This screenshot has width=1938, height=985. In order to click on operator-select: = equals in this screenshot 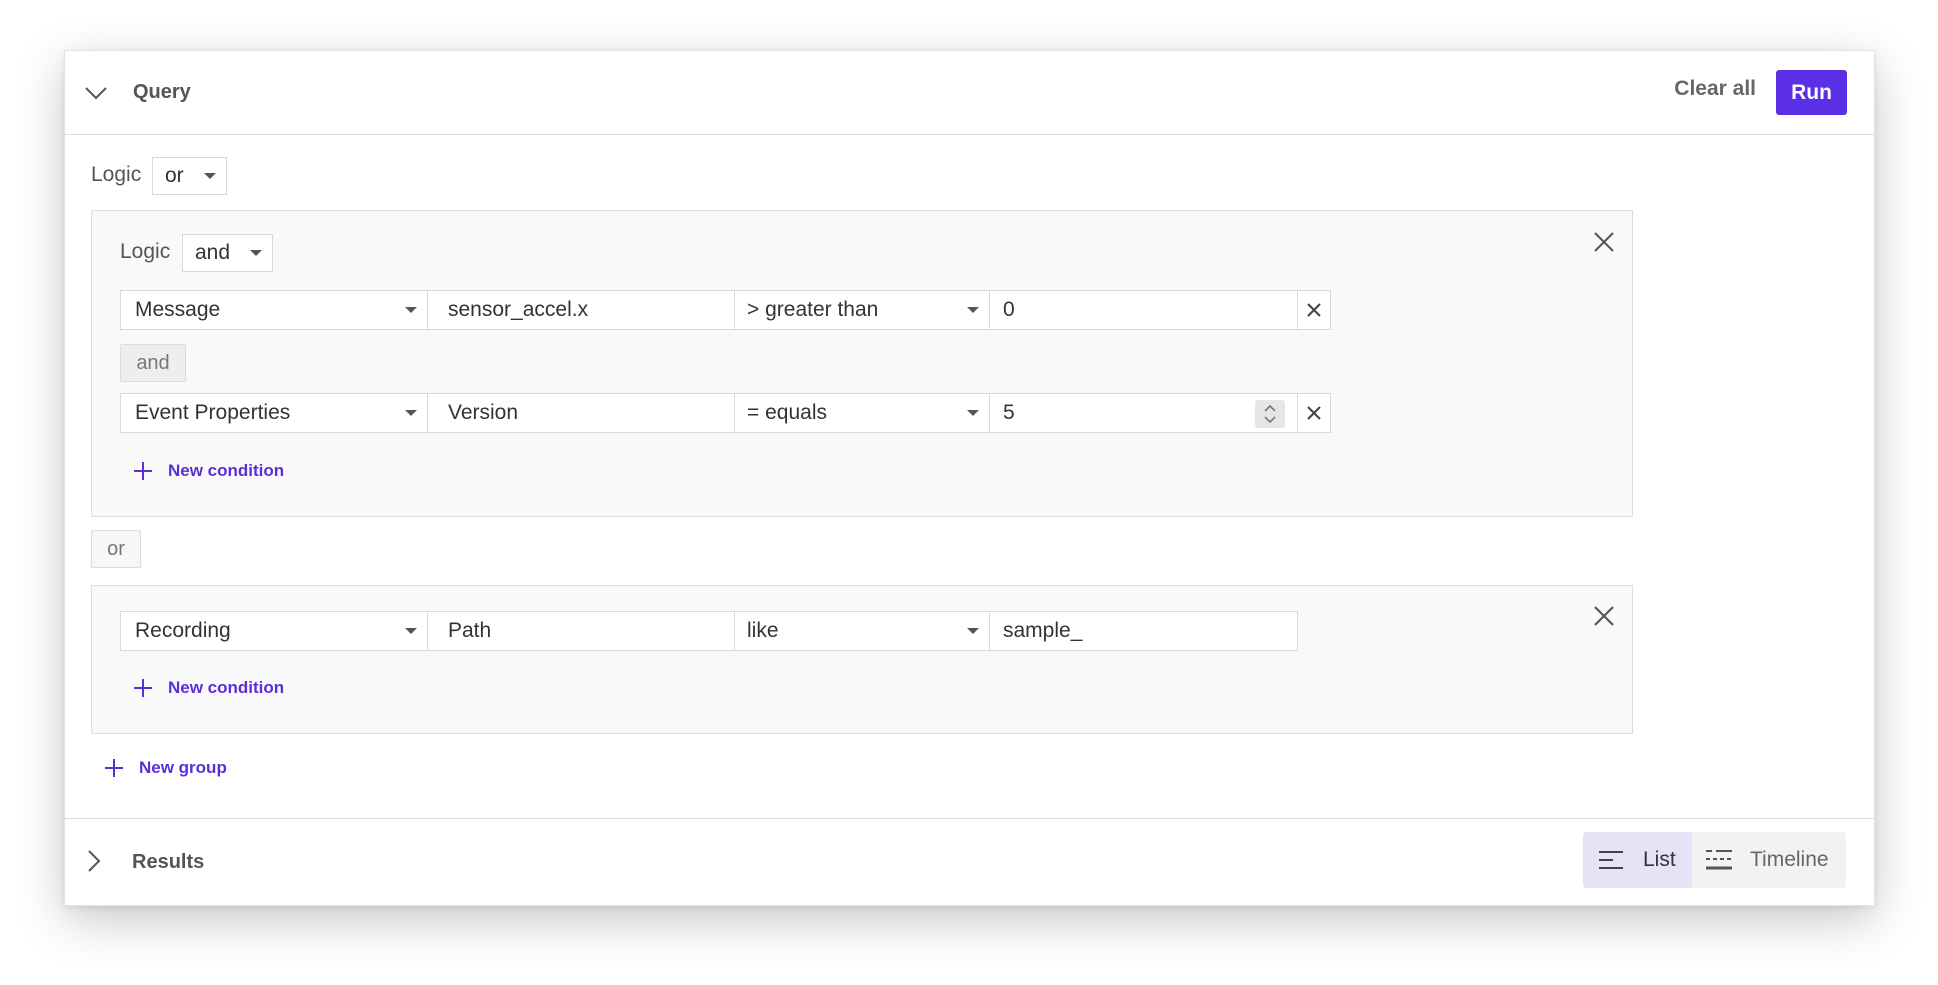, I will do `click(862, 413)`.